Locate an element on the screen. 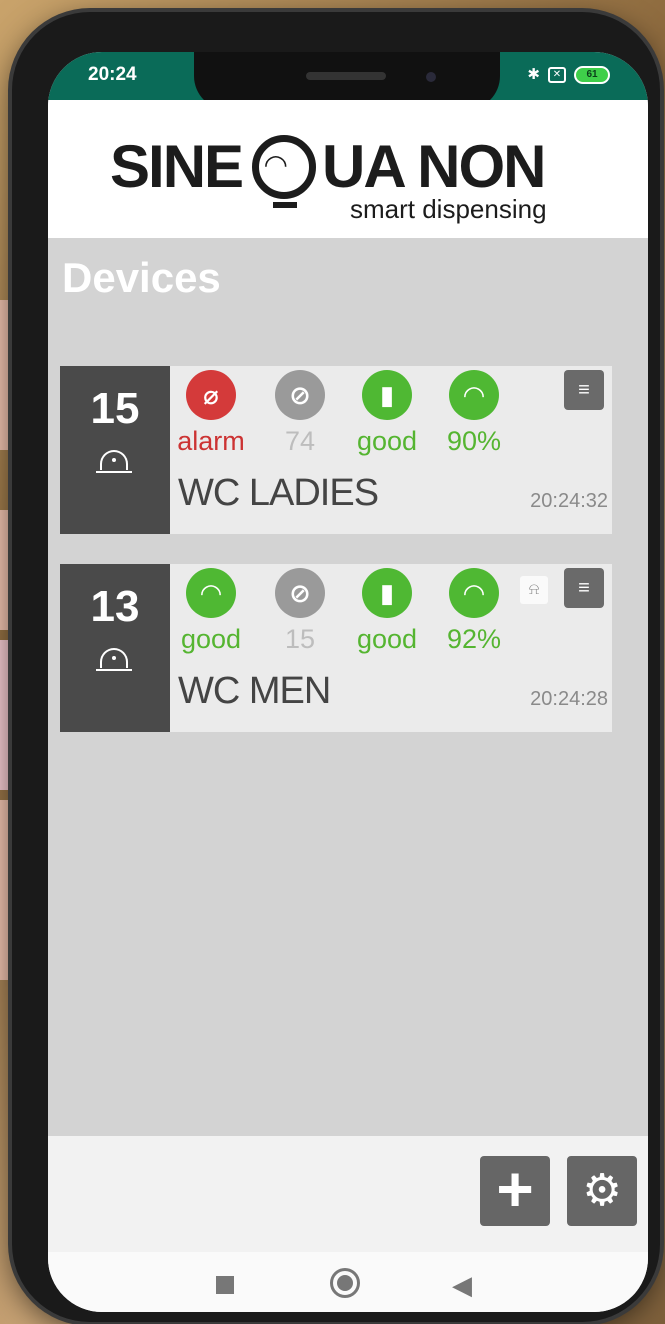 This screenshot has height=1324, width=665. paper-stat: ⊘ 74 is located at coordinates (300, 413).